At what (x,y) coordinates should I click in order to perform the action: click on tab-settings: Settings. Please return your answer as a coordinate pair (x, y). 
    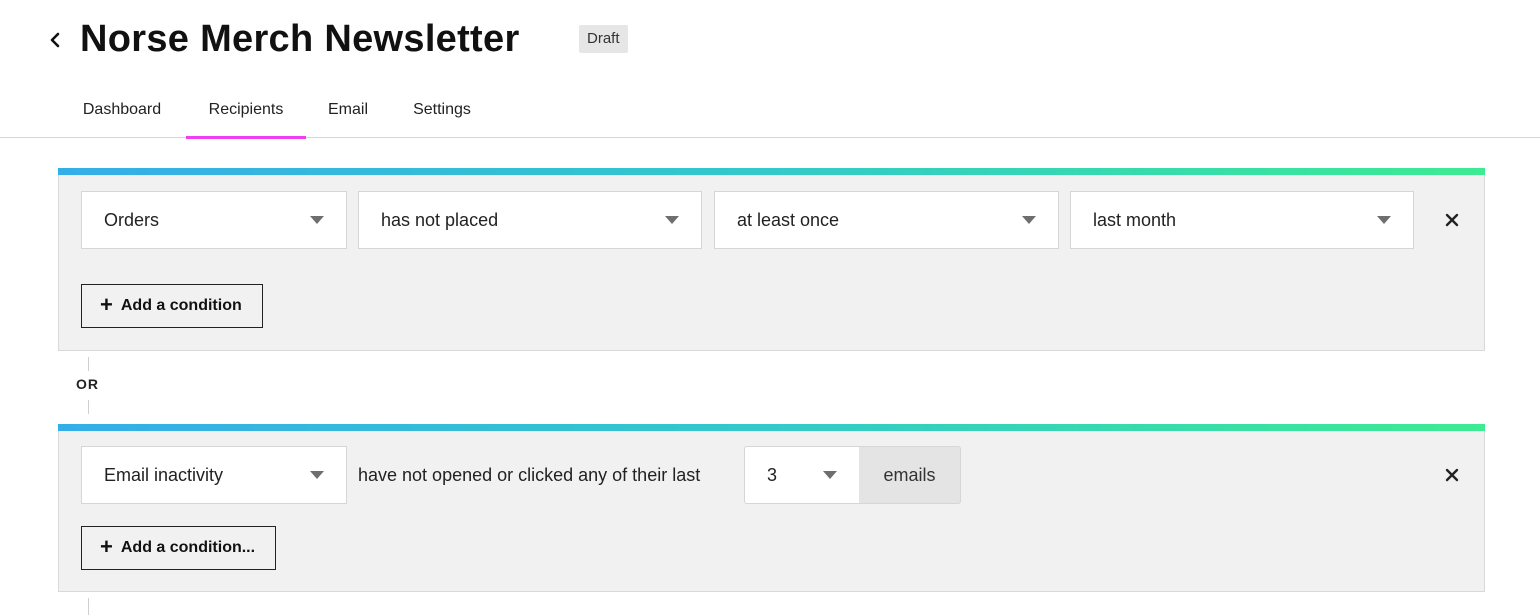
    Looking at the image, I should click on (442, 115).